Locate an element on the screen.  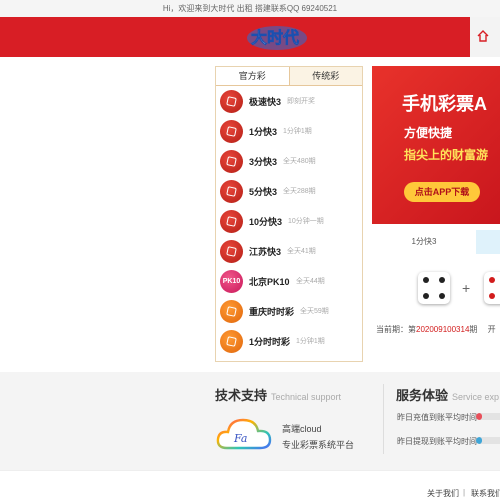
cloud-logo-text: Fa is located at coordinates (240, 438).